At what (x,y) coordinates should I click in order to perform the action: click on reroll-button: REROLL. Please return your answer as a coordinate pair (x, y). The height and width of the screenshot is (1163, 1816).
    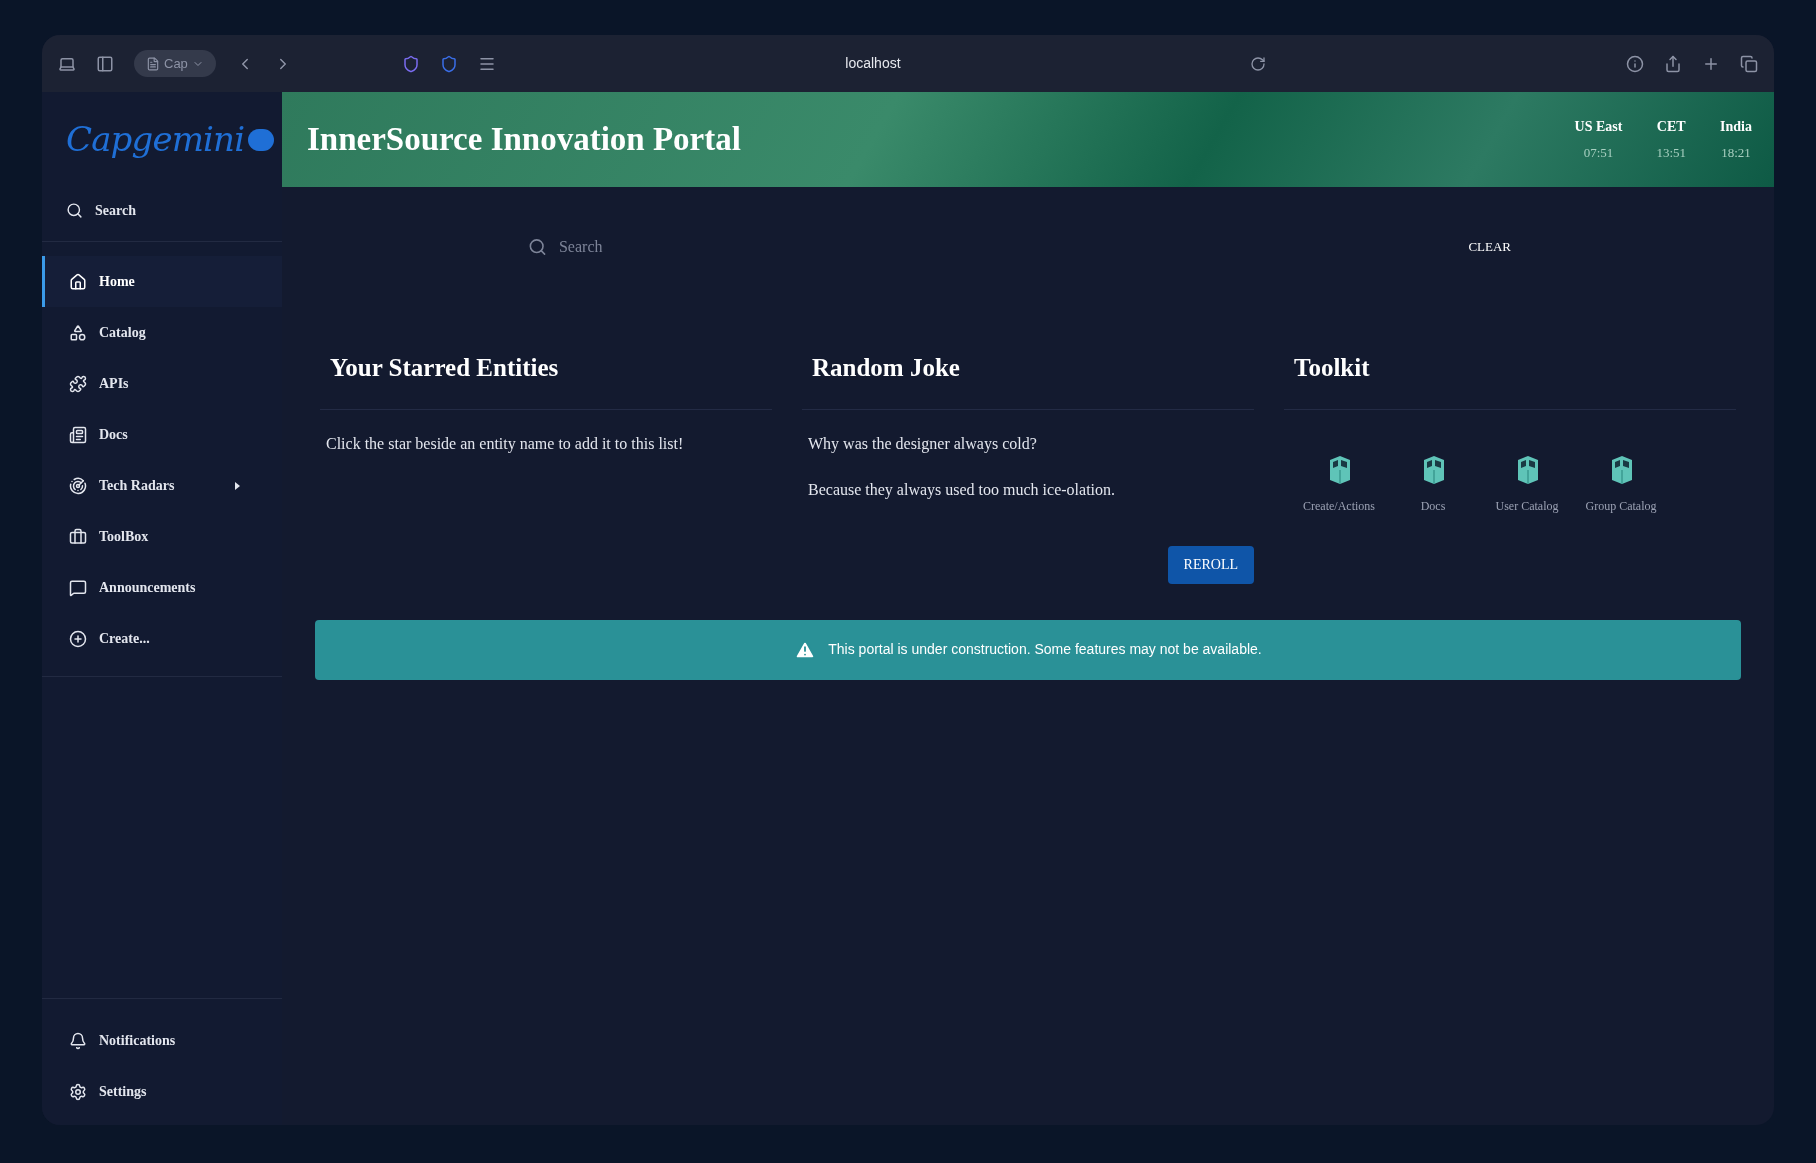
    Looking at the image, I should click on (1210, 564).